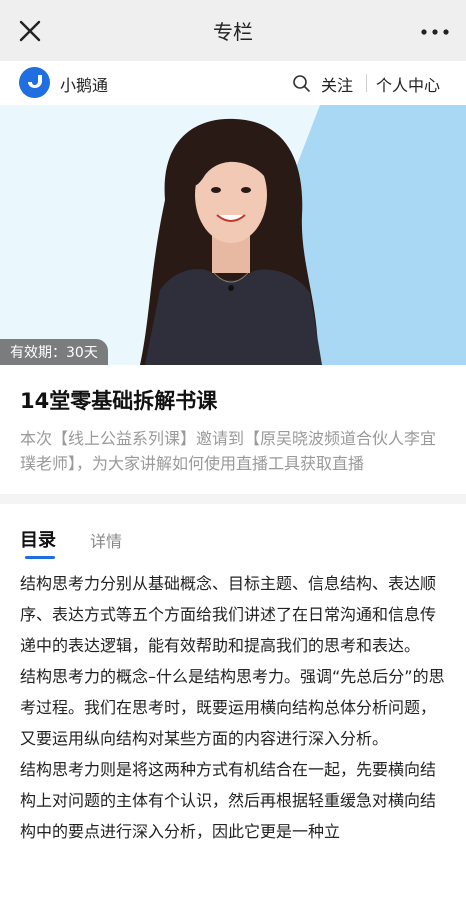  Describe the element at coordinates (435, 32) in the screenshot. I see `more-icon` at that location.